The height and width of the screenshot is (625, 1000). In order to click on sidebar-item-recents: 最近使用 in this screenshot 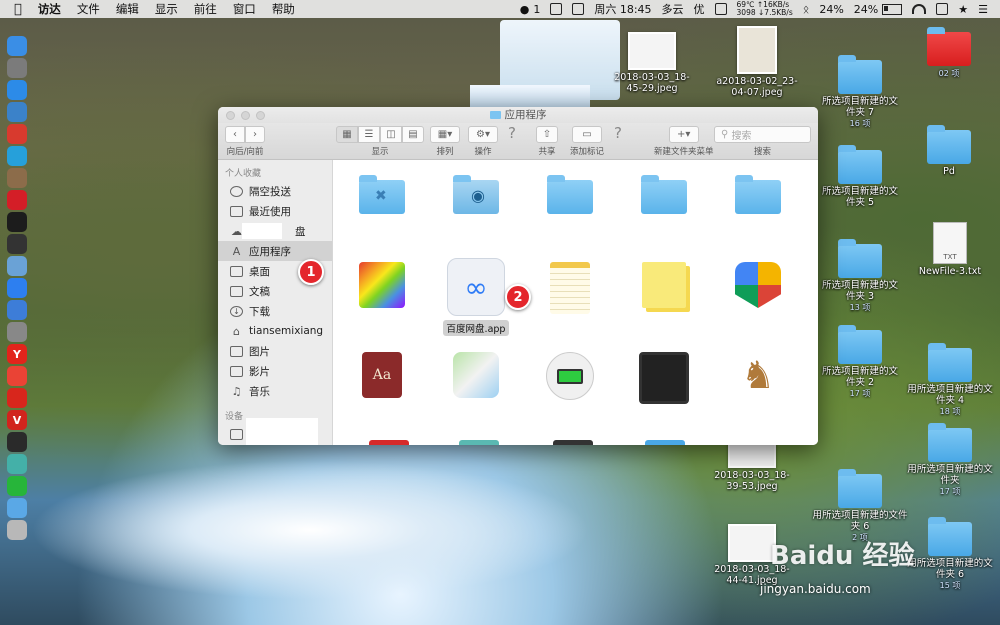, I will do `click(275, 211)`.